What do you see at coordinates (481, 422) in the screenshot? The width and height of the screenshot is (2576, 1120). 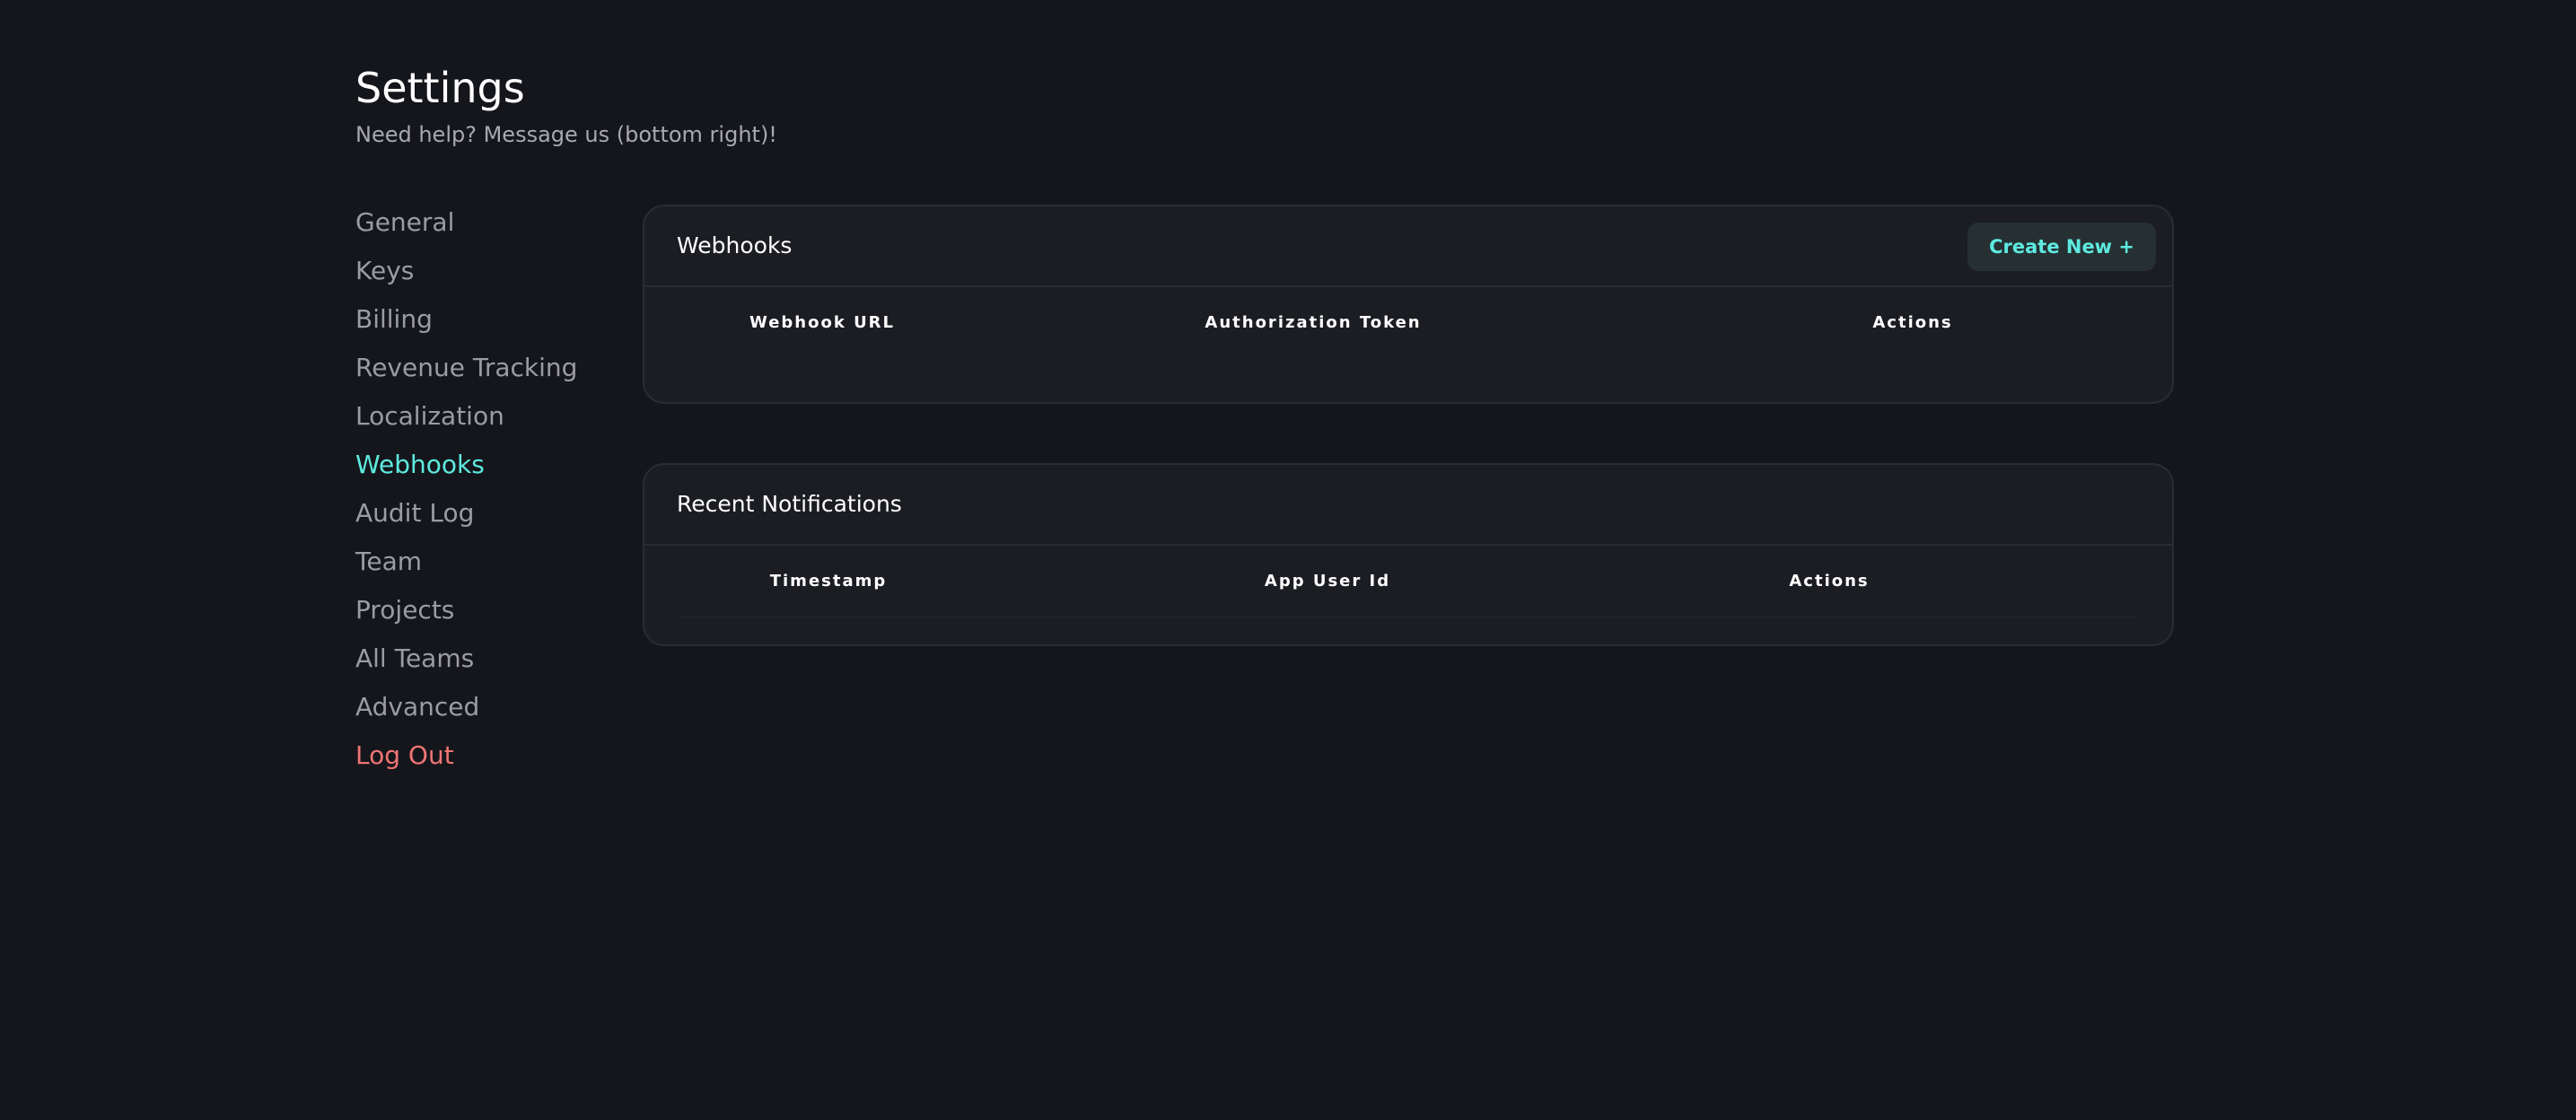 I see `sidebar-item-localization: Localization` at bounding box center [481, 422].